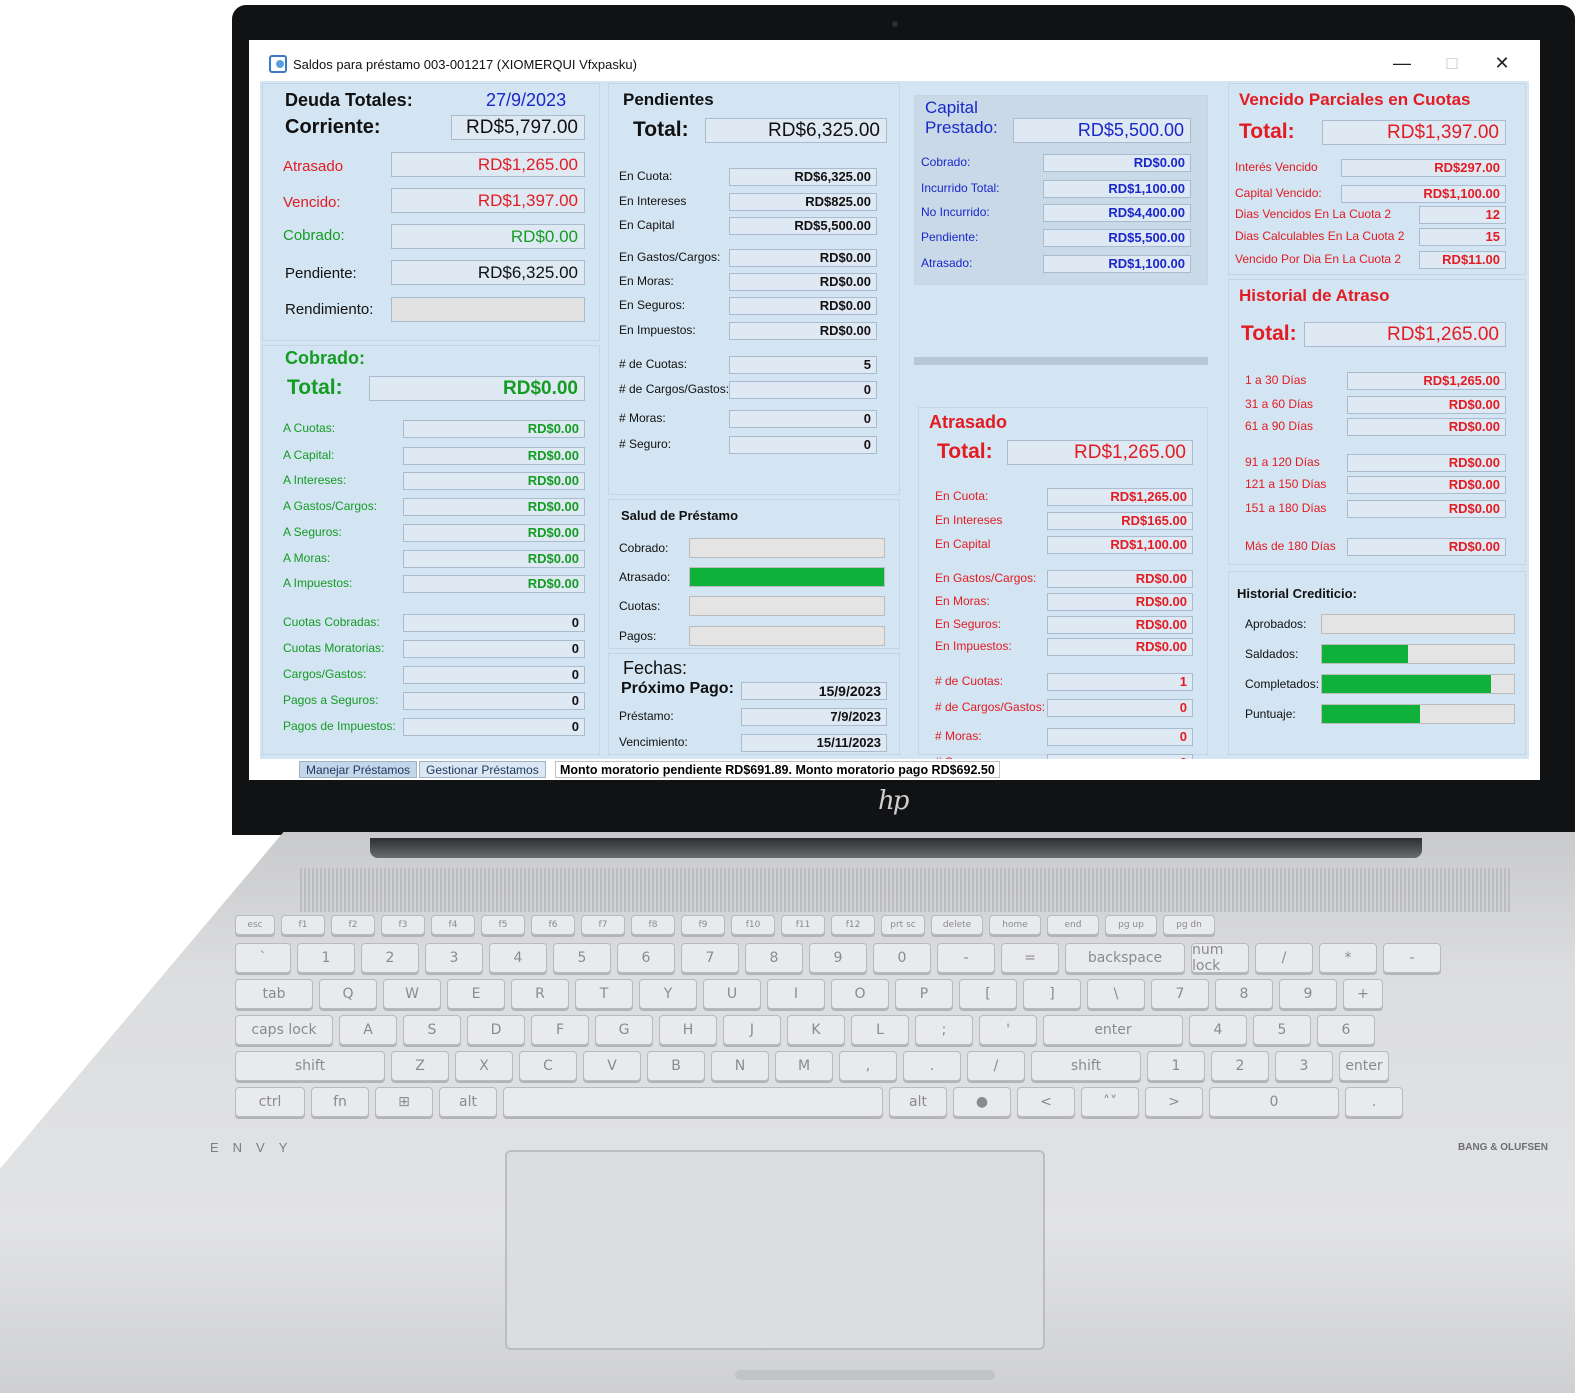 Image resolution: width=1575 pixels, height=1393 pixels. Describe the element at coordinates (404, 1102) in the screenshot. I see `keyboard-key: ⊞` at that location.